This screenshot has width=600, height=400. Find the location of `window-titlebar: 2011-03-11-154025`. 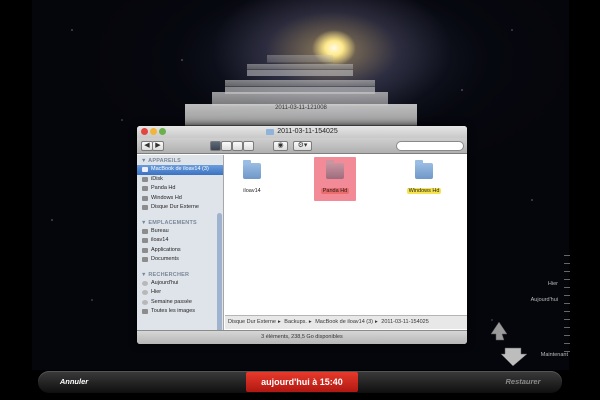

window-titlebar: 2011-03-11-154025 is located at coordinates (302, 132).